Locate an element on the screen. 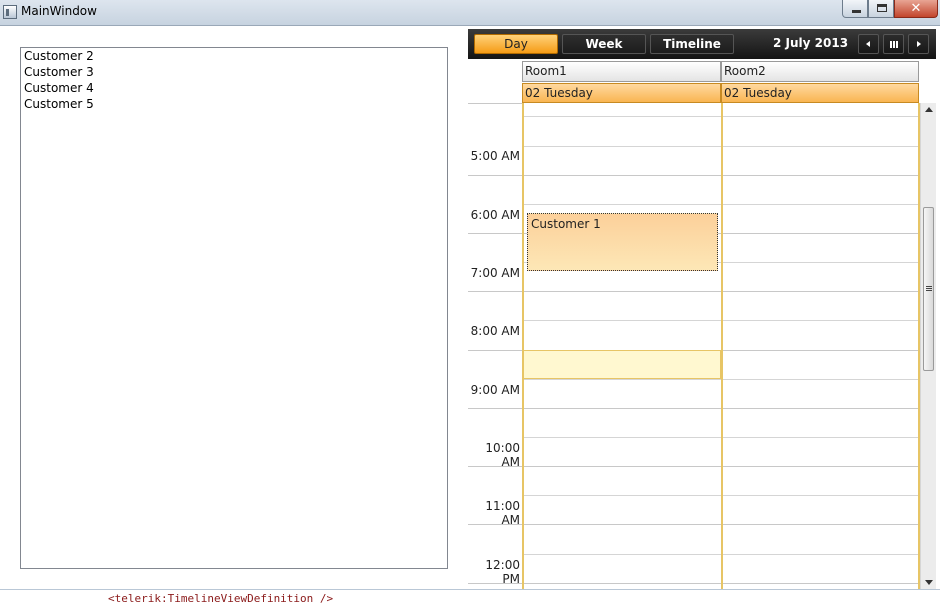 This screenshot has width=940, height=606. minimize-icon is located at coordinates (856, 11).